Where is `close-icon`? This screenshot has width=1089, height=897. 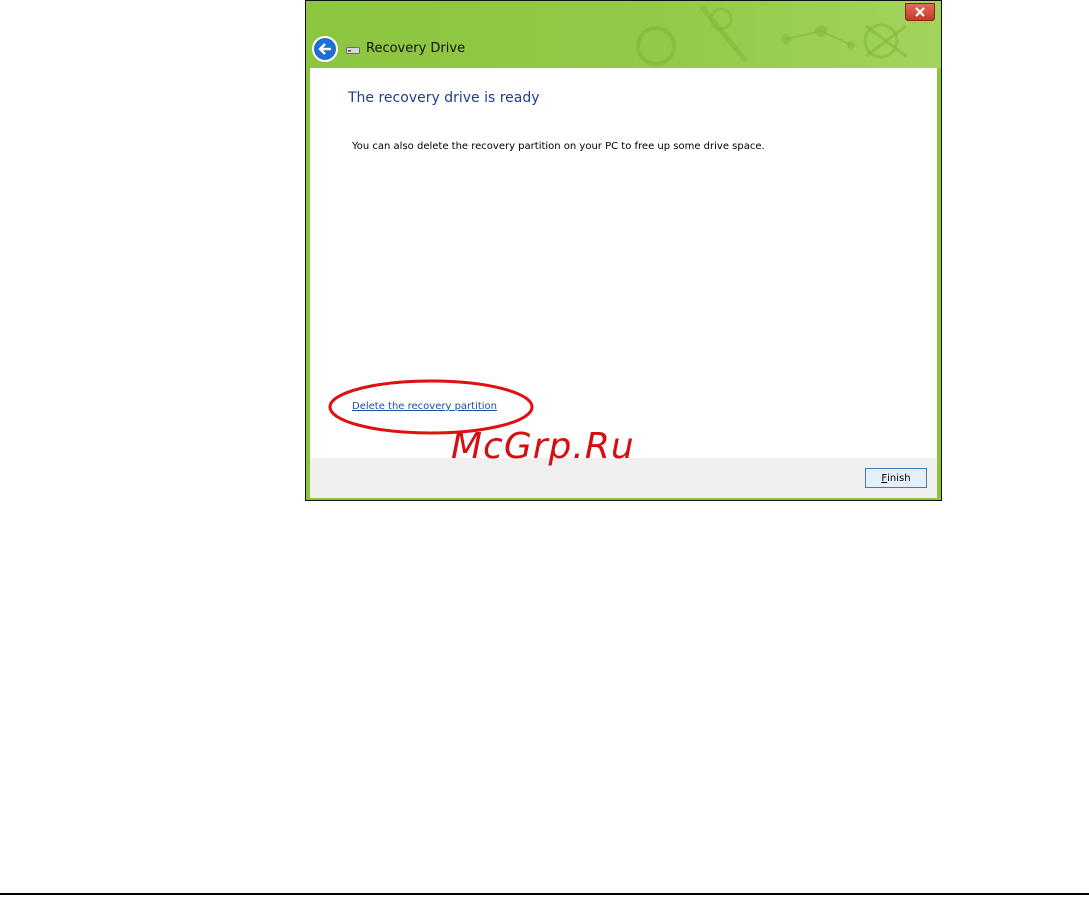 close-icon is located at coordinates (920, 12).